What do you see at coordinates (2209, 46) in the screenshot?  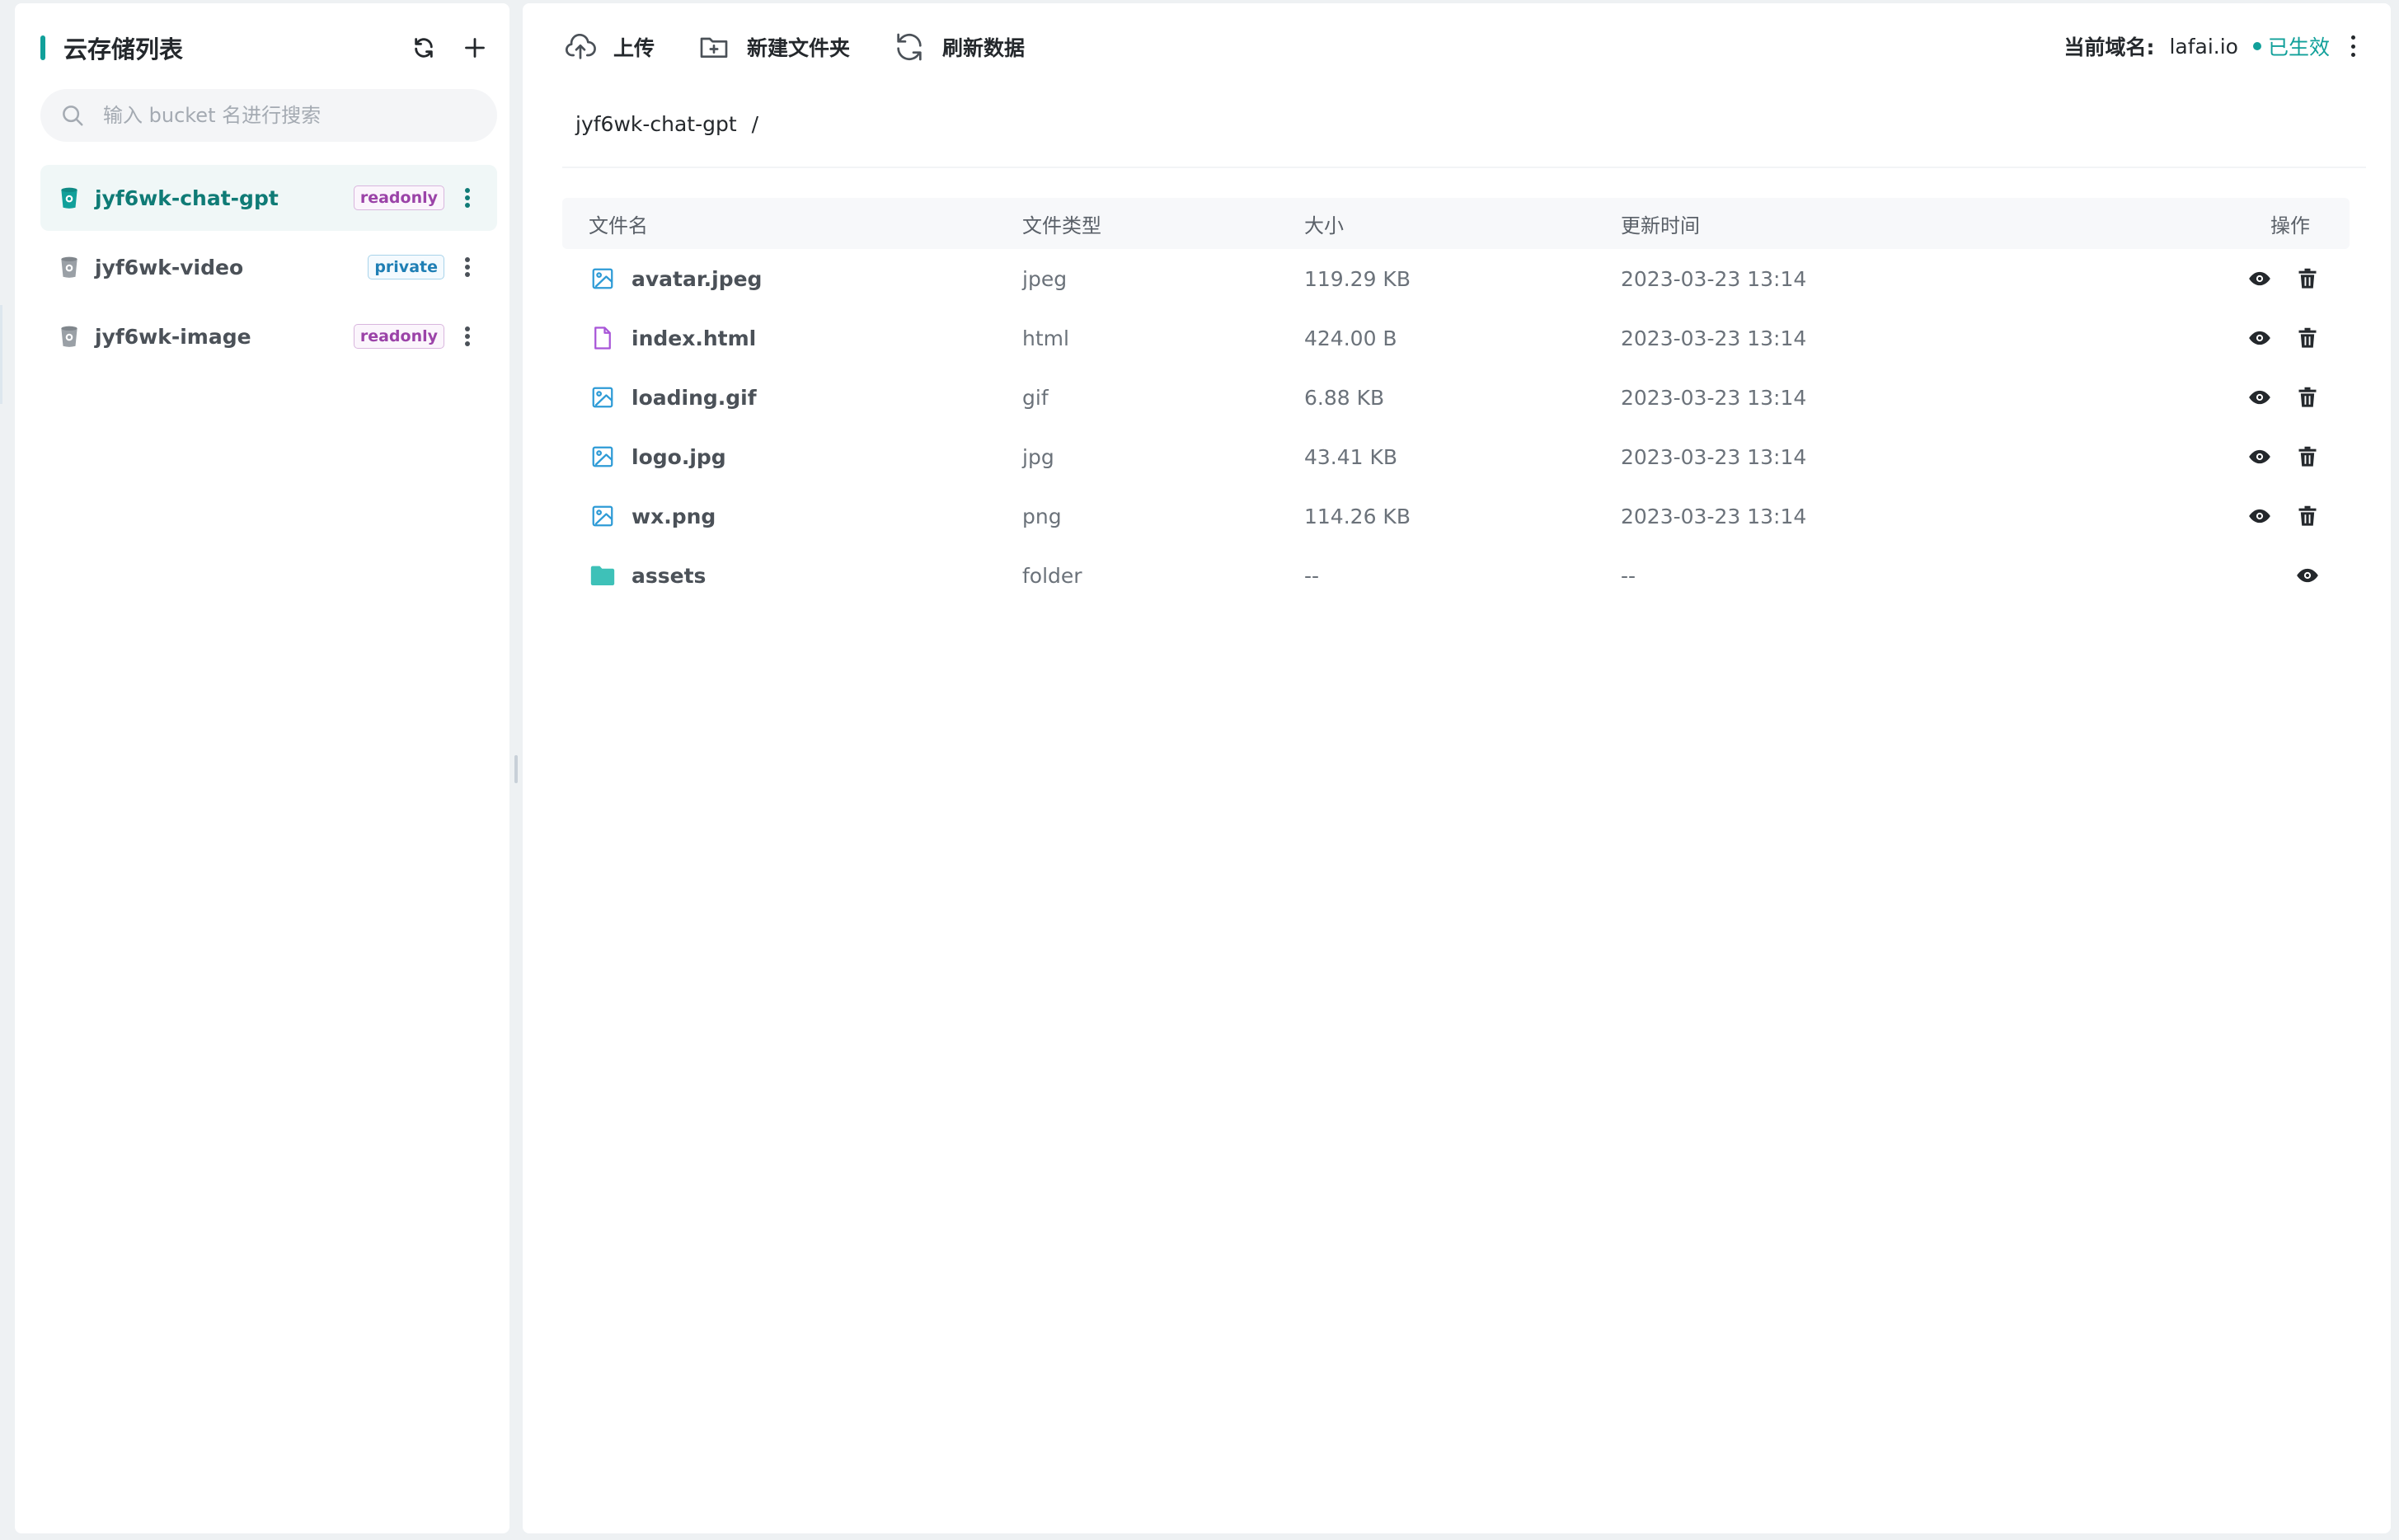 I see `domain-info: 当前域名: lafai.io 已生效` at bounding box center [2209, 46].